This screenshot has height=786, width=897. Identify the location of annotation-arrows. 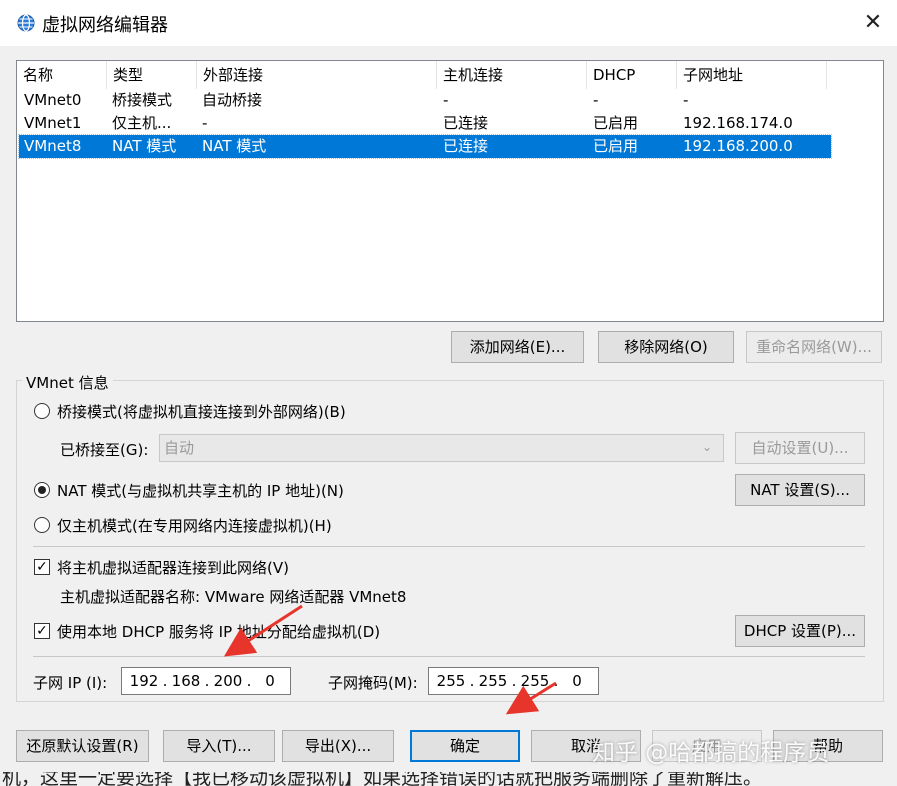
(390, 659).